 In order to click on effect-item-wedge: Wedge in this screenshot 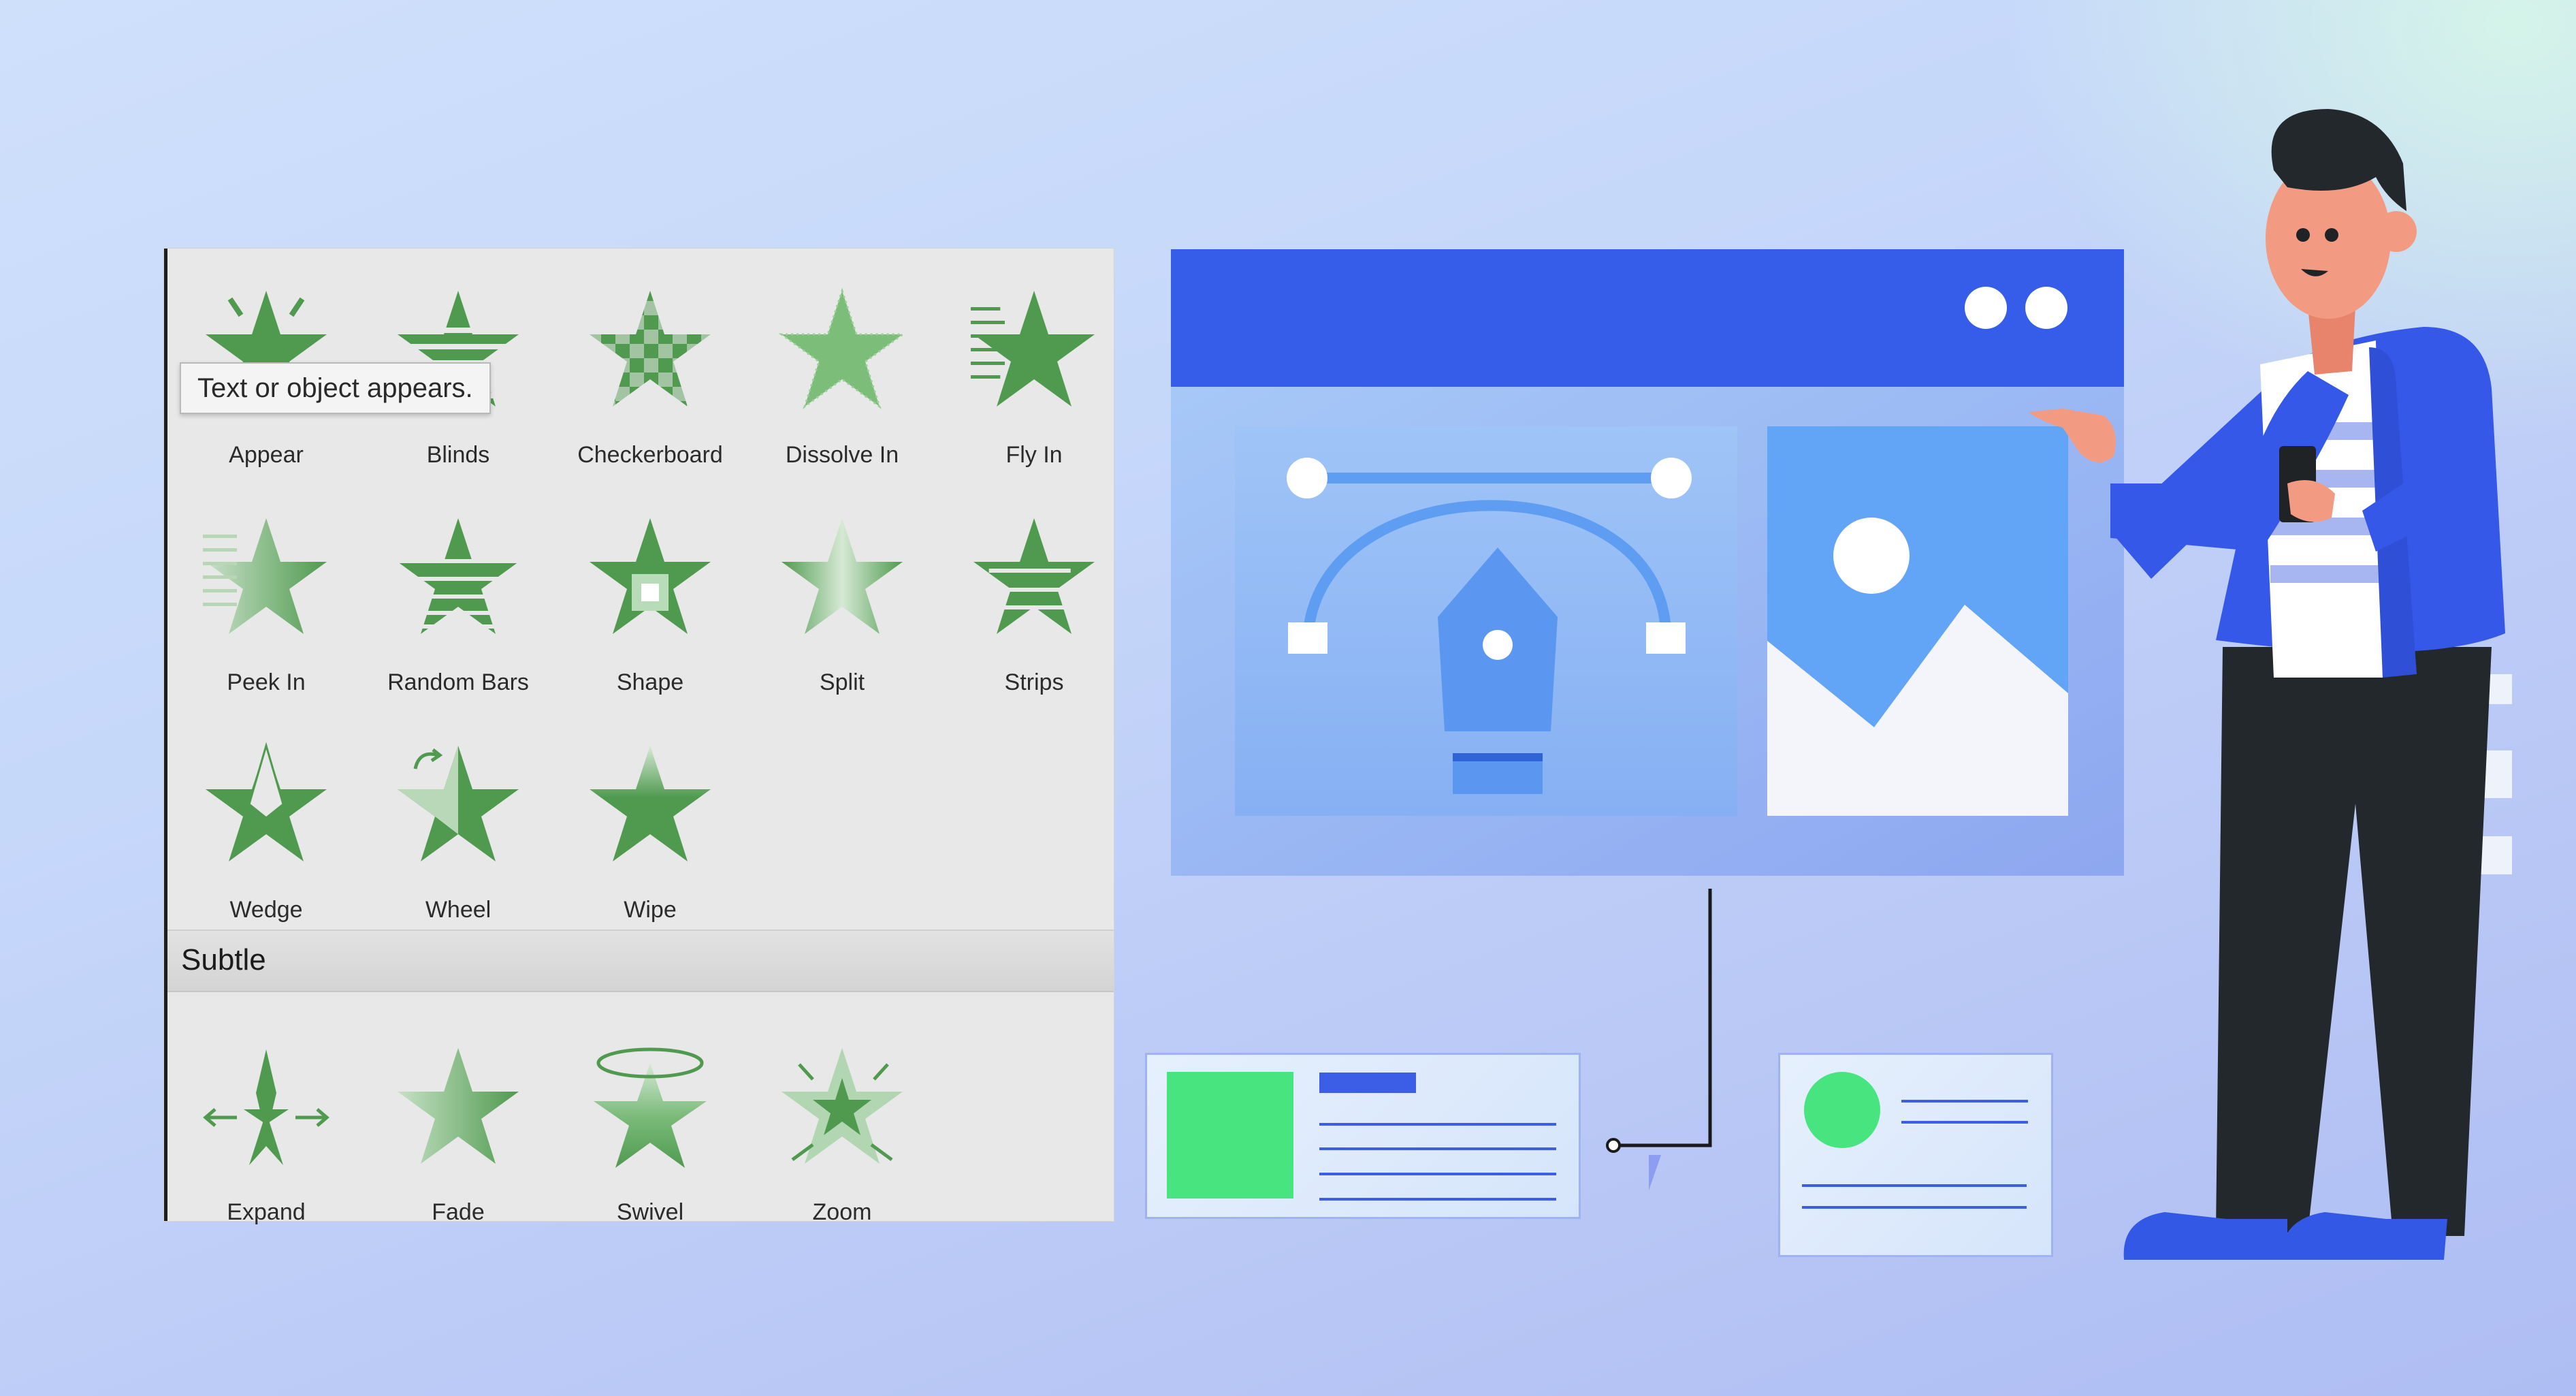, I will do `click(266, 825)`.